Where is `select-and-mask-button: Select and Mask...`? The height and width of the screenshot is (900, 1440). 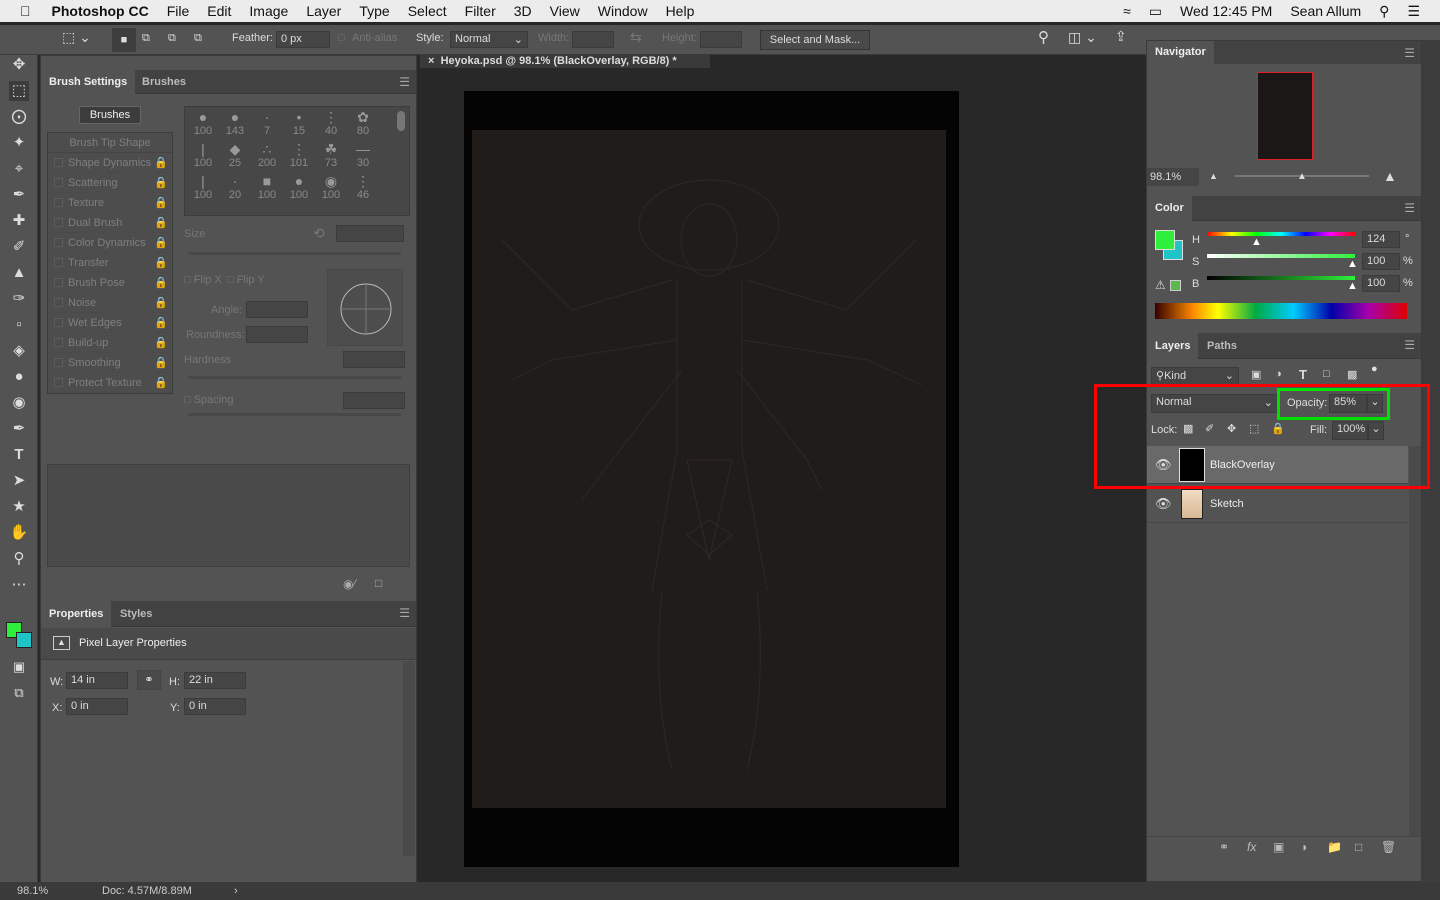
select-and-mask-button: Select and Mask... is located at coordinates (815, 40).